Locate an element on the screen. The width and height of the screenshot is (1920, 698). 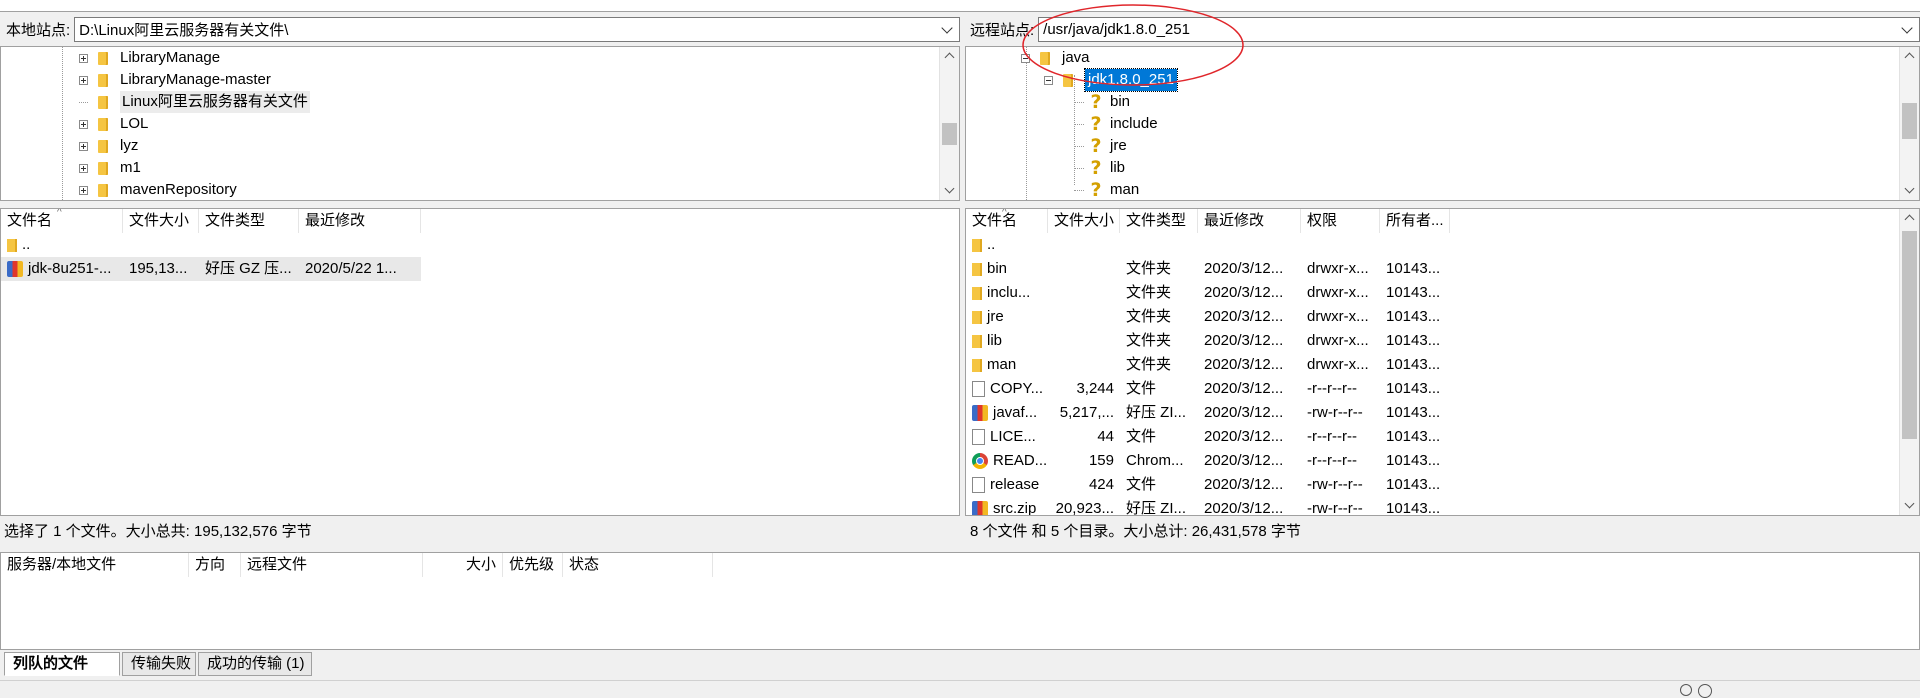
file-name-cell: .. is located at coordinates (62, 245).